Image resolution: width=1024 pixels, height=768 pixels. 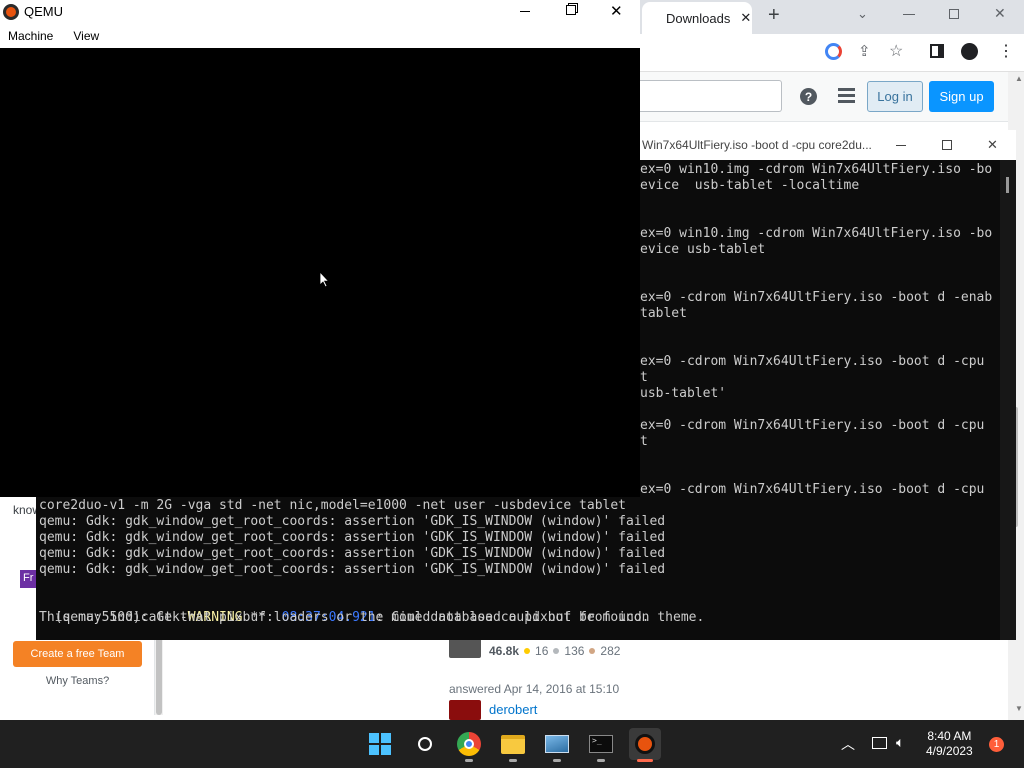 I want to click on terminal-line: evice usb-tablet -localtime, so click(x=750, y=185).